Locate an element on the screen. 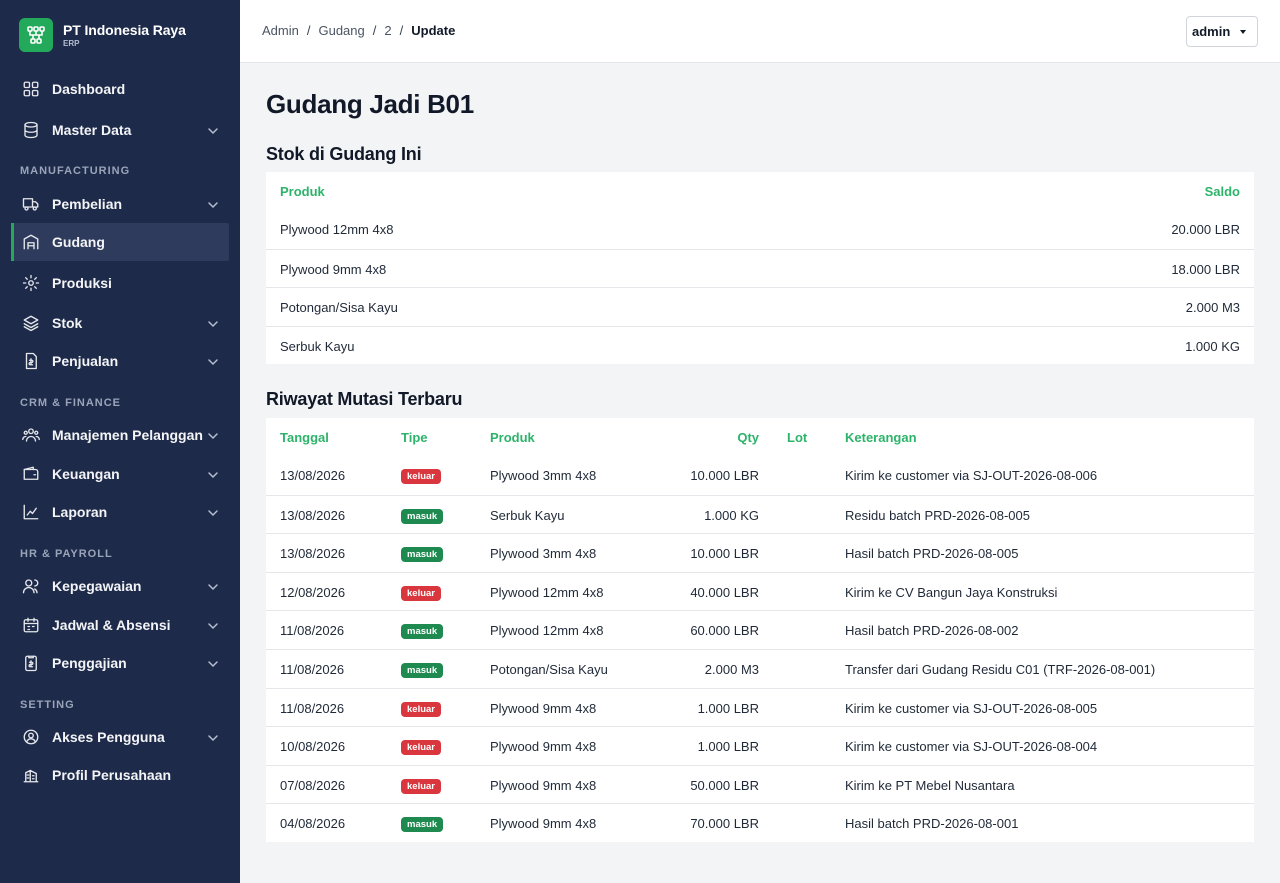  history-qty: 40.000 LBR is located at coordinates (724, 592).